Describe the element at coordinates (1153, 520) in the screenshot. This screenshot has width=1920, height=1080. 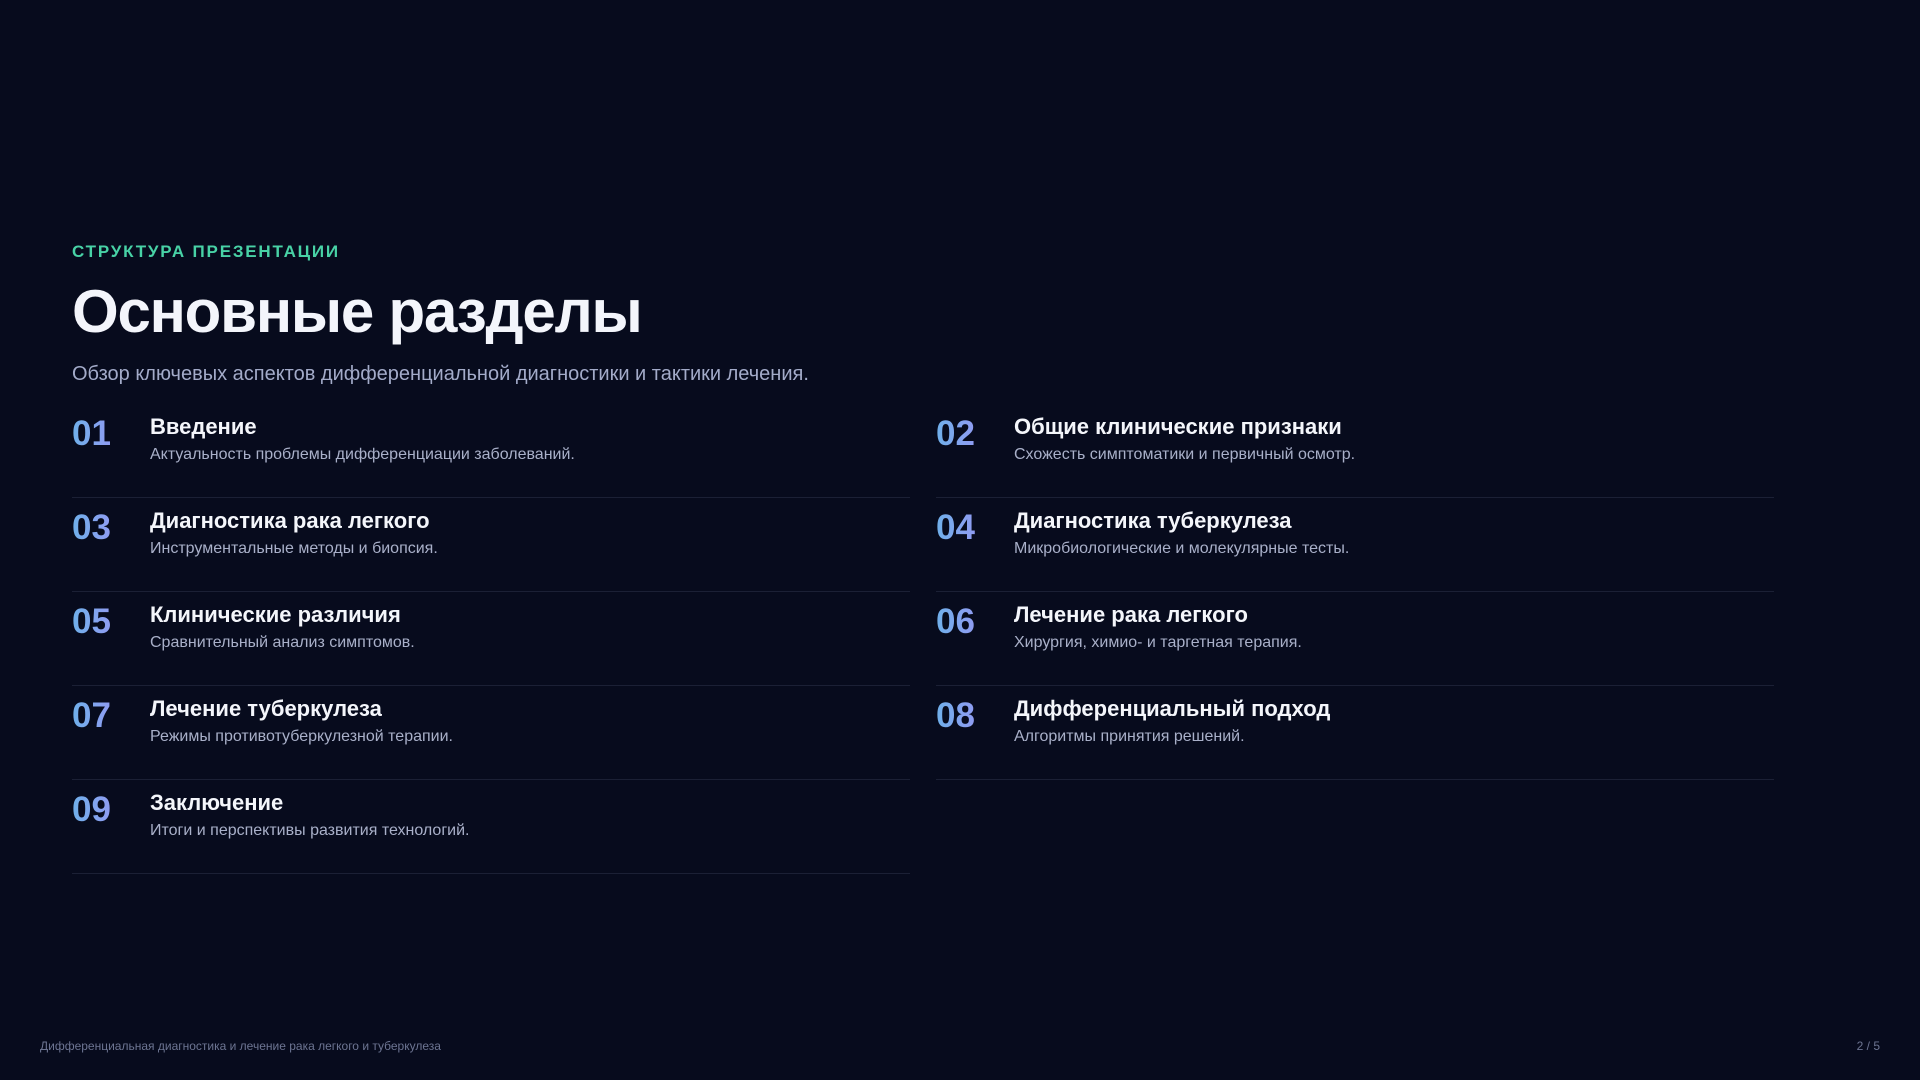
I see `section-title: Диагностика туберкулеза` at that location.